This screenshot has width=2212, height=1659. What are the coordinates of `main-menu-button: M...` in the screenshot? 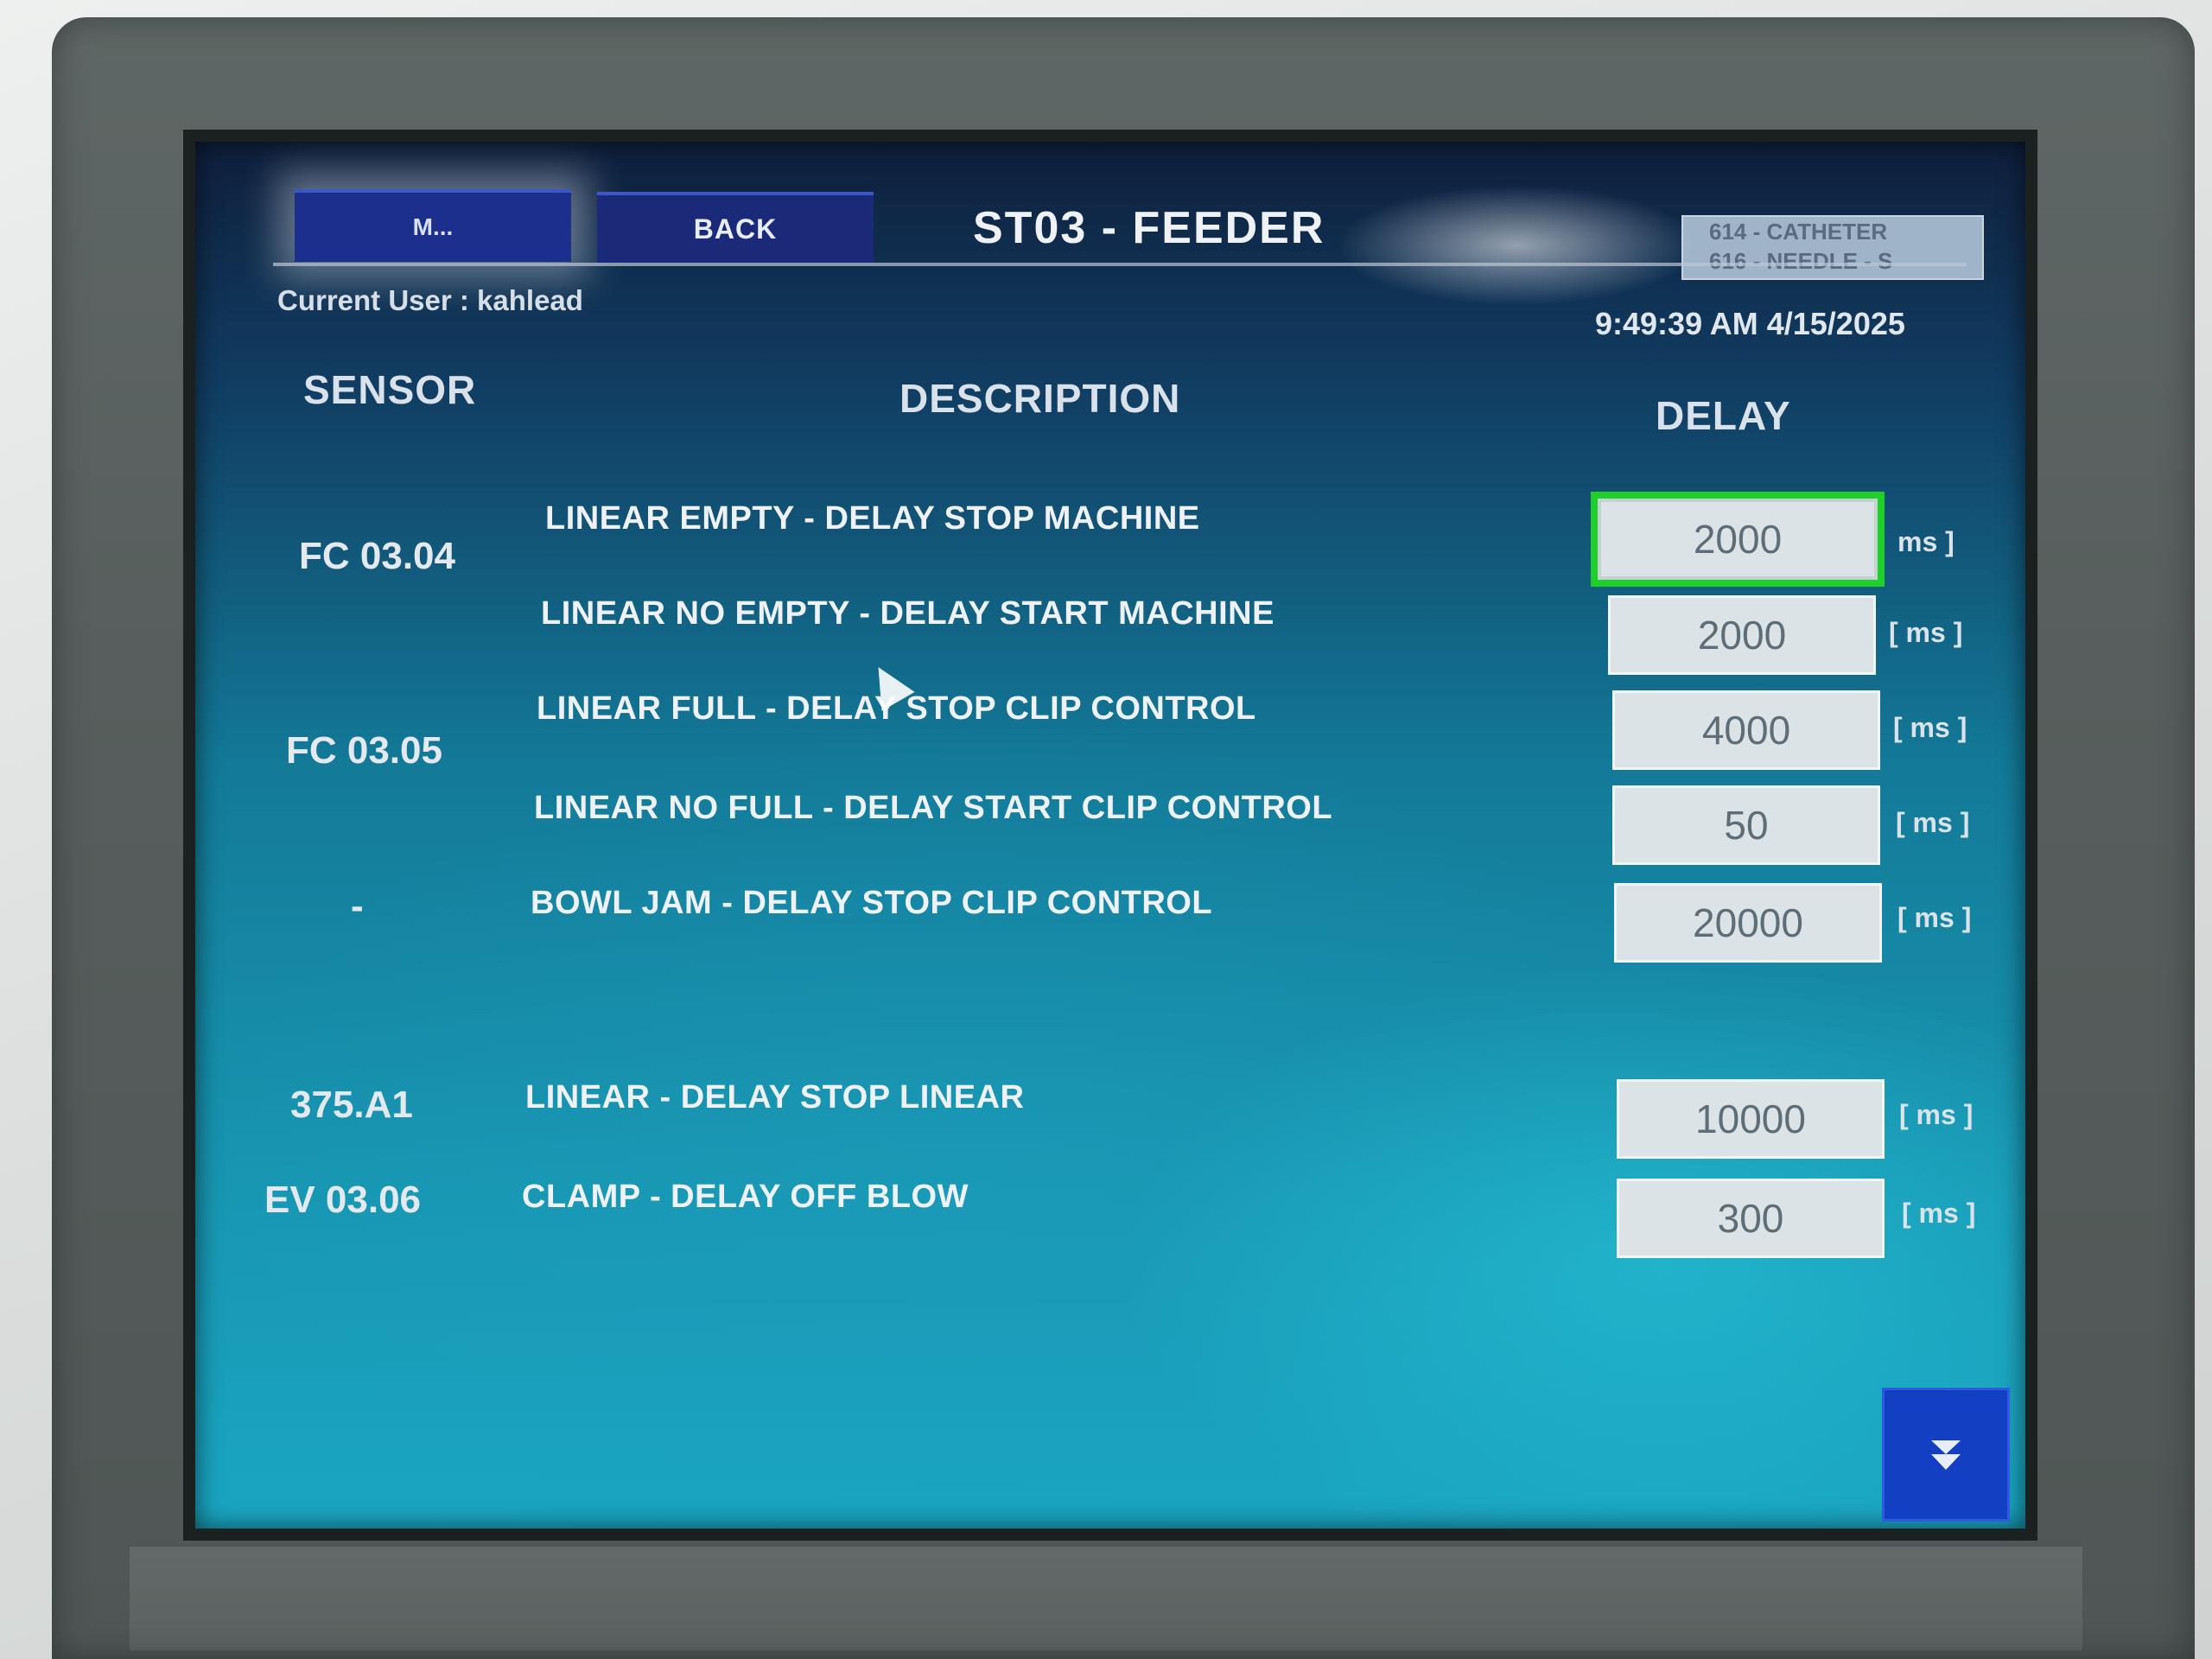 It's located at (433, 225).